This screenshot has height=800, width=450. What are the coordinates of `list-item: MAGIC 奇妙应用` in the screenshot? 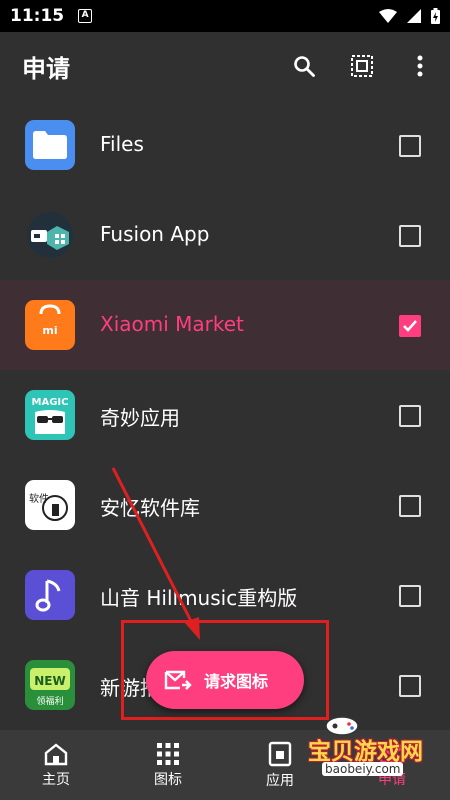 It's located at (225, 415).